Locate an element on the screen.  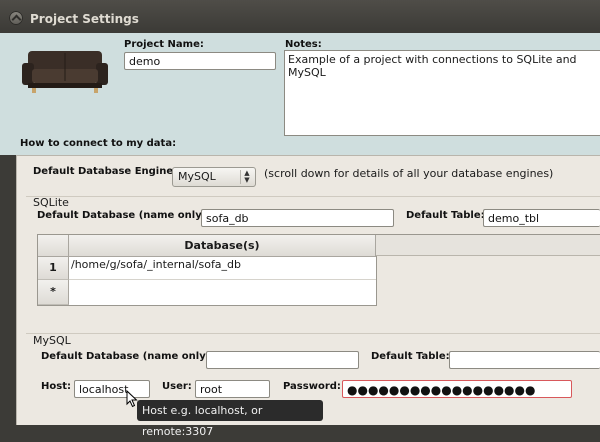
grid-corner is located at coordinates (53, 246).